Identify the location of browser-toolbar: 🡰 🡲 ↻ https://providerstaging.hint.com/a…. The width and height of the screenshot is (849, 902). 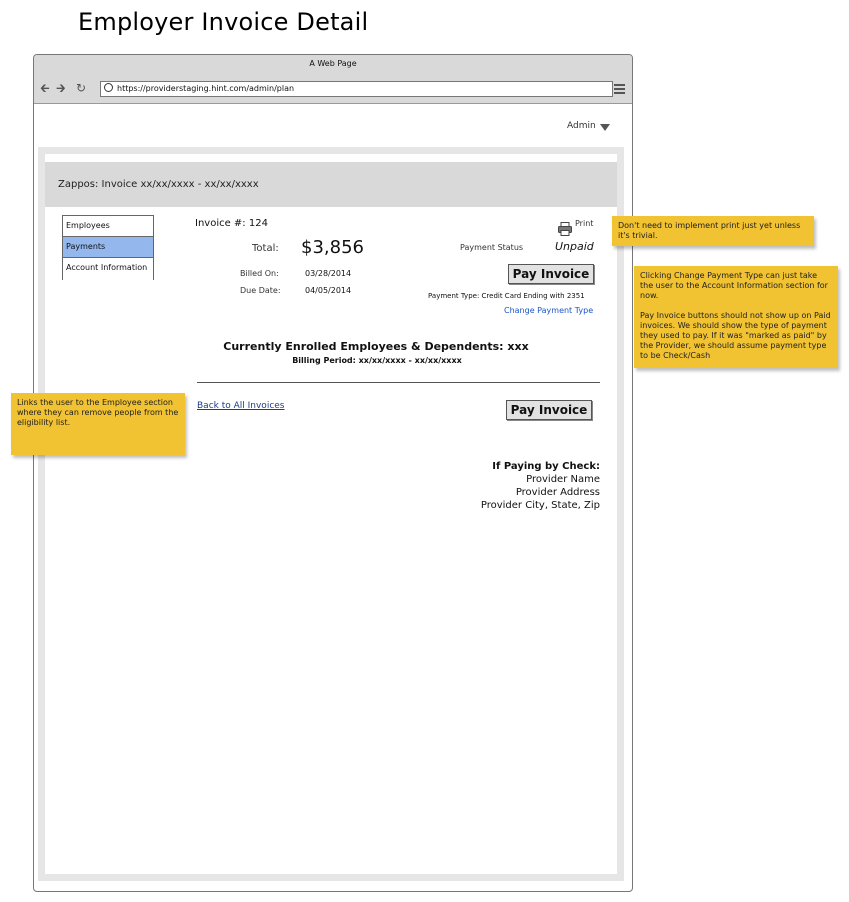
(333, 89).